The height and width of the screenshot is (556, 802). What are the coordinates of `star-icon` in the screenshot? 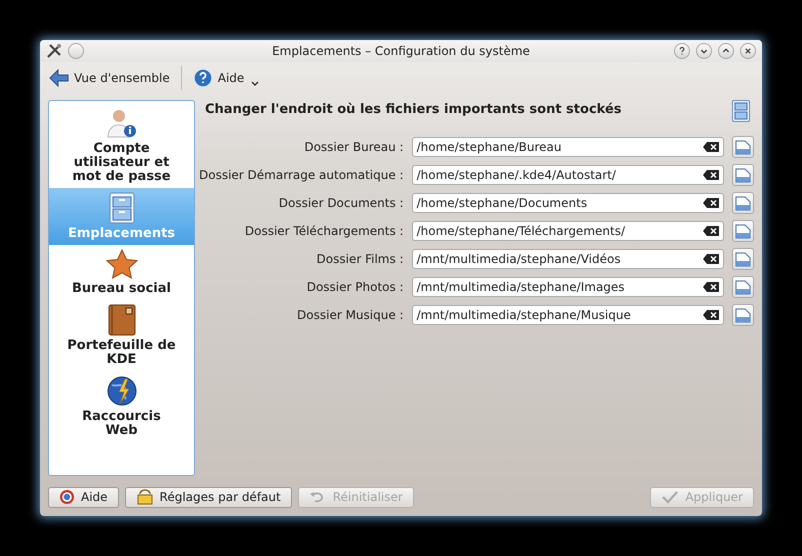 It's located at (122, 264).